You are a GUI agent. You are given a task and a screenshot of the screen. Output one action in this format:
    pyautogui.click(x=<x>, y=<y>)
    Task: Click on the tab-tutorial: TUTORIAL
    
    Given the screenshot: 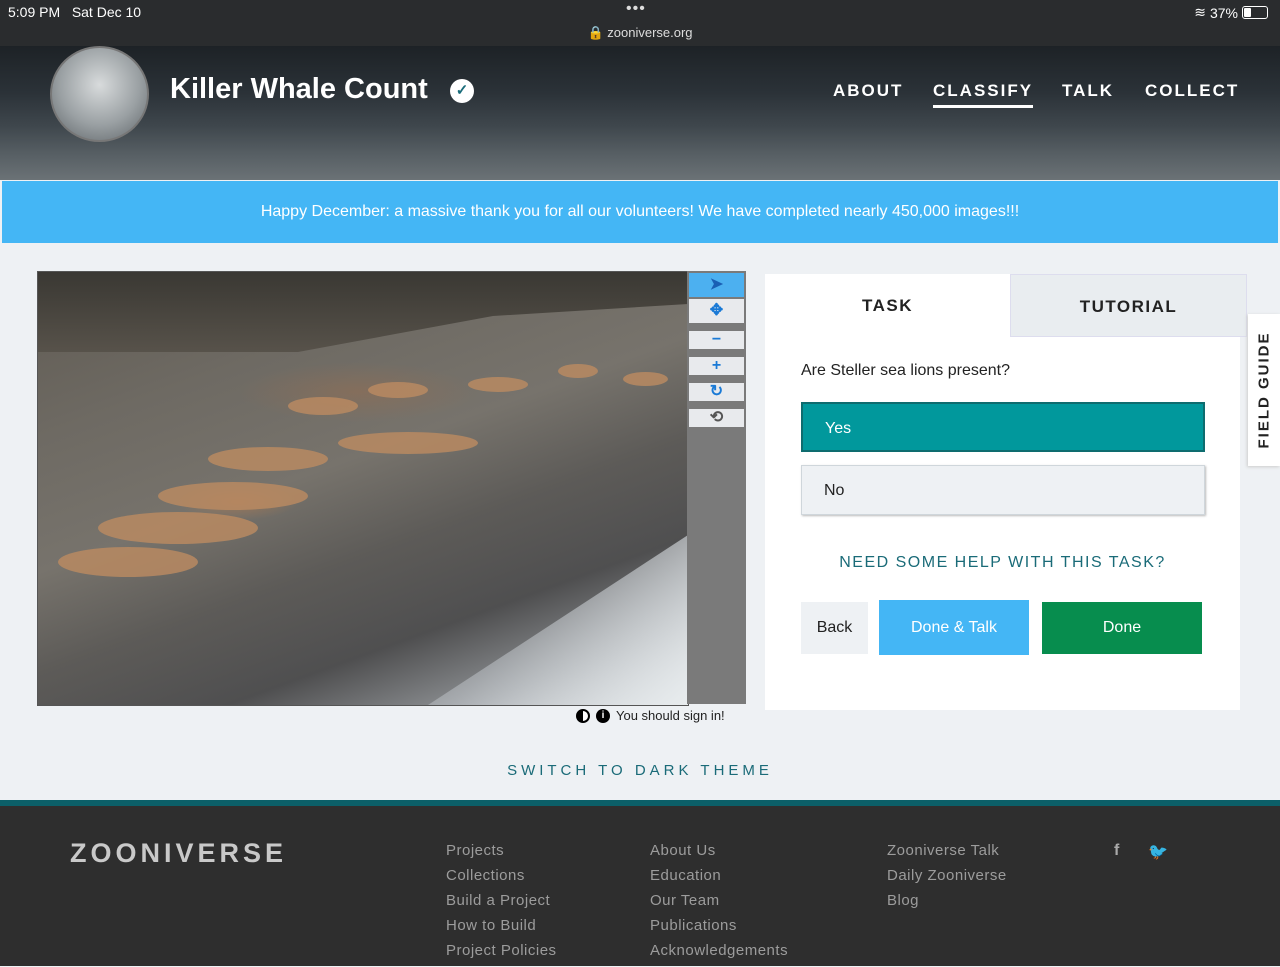 What is the action you would take?
    pyautogui.click(x=1128, y=305)
    